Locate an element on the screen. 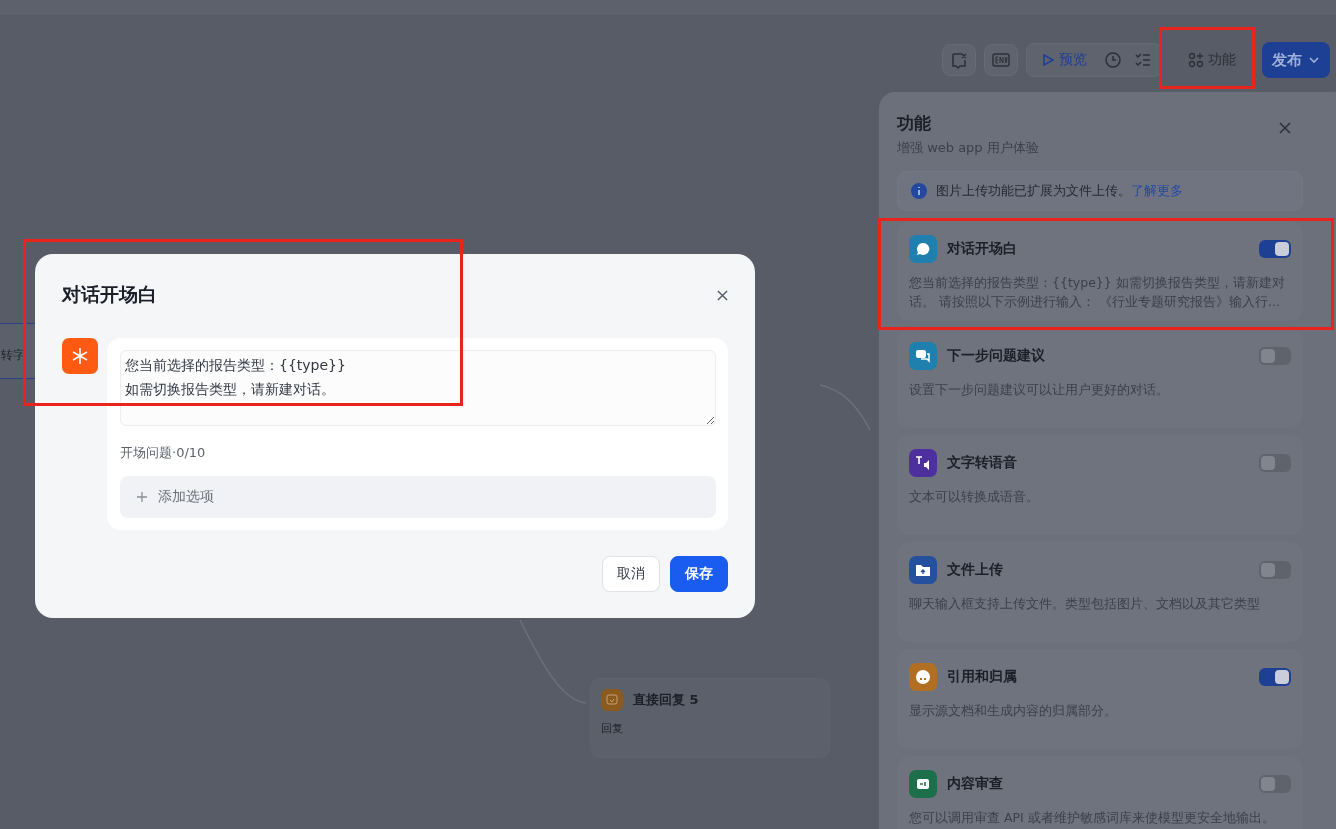 Image resolution: width=1336 pixels, height=829 pixels. info-icon is located at coordinates (919, 191).